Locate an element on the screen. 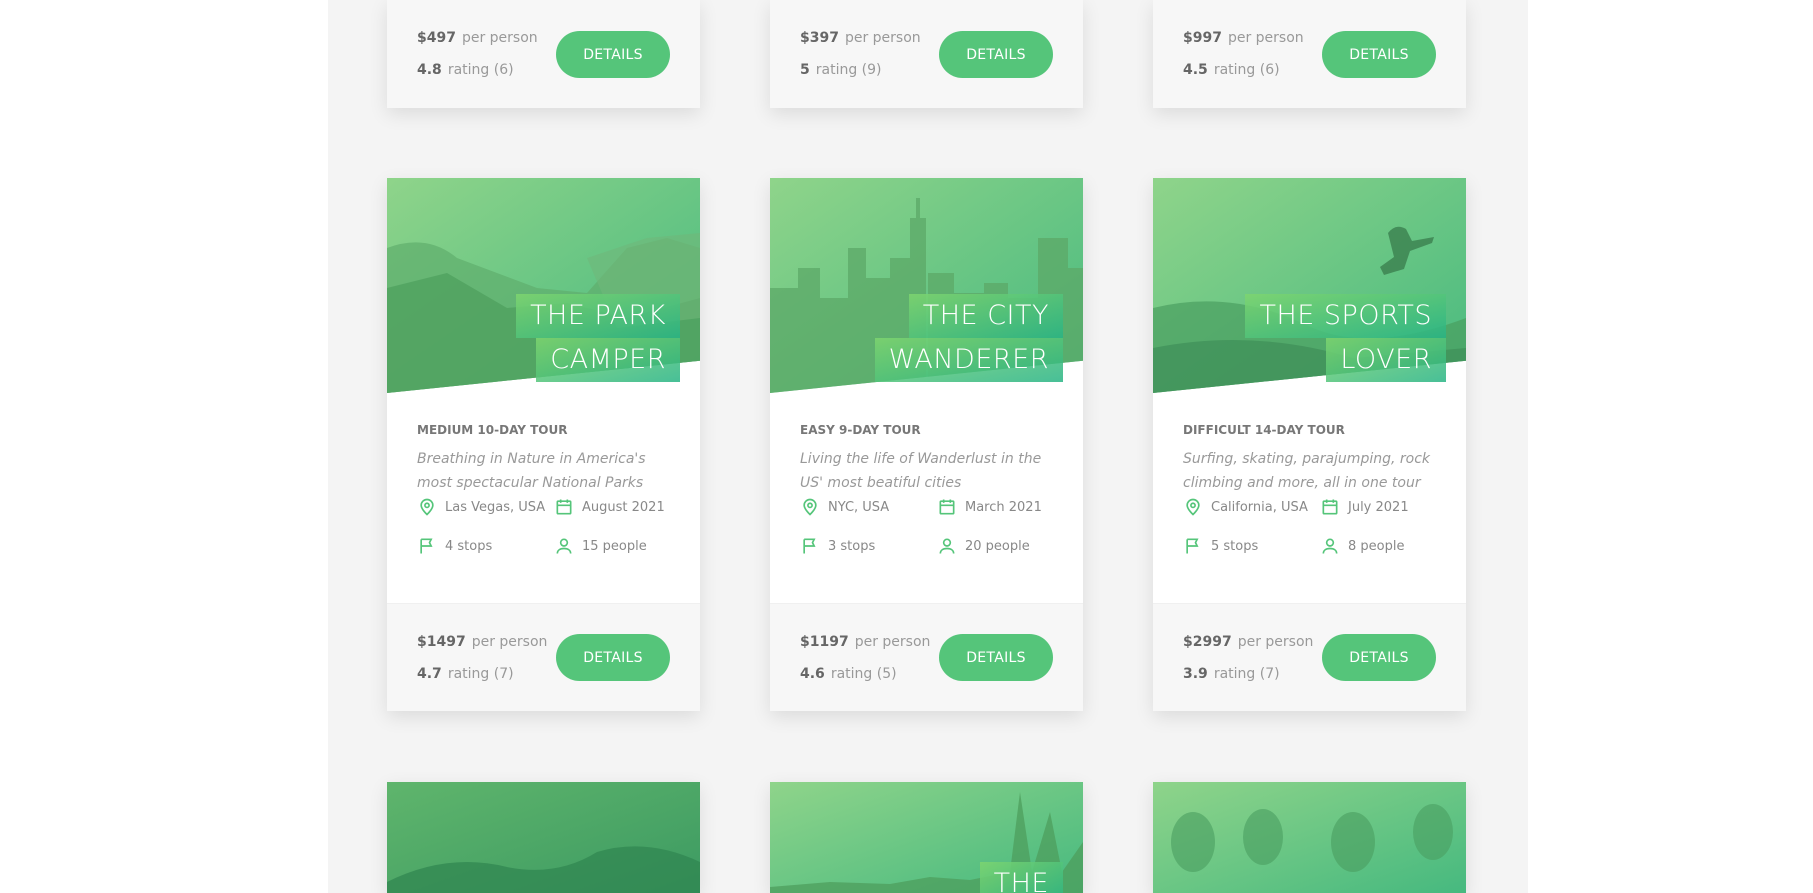 The height and width of the screenshot is (893, 1813). tour-people: 15 people is located at coordinates (600, 546).